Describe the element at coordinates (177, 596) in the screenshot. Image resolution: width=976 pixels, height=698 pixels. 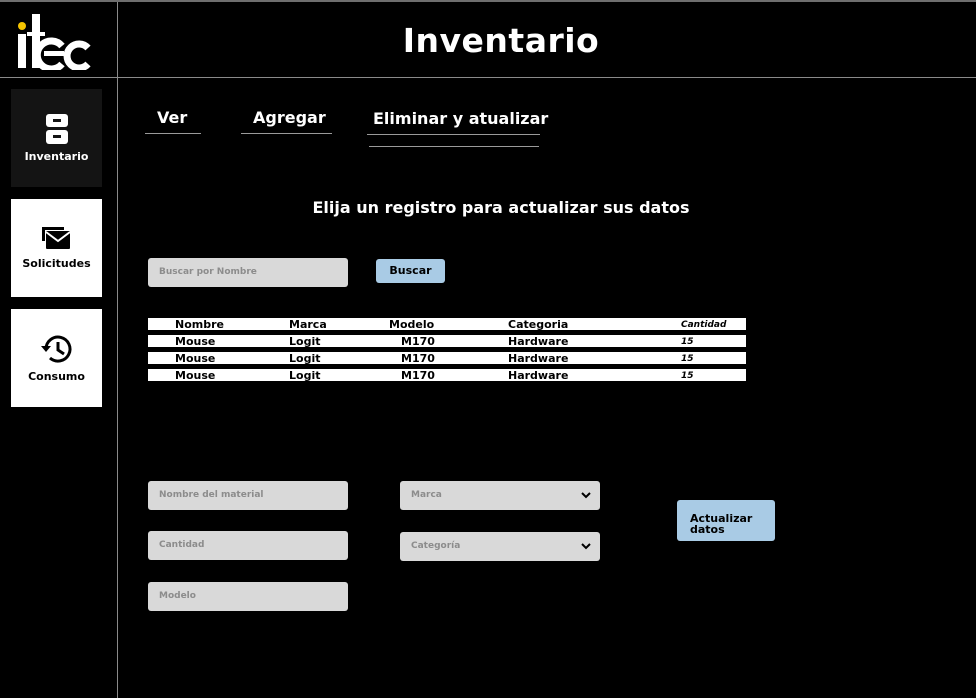
I see `modelo-placeholder: Modelo` at that location.